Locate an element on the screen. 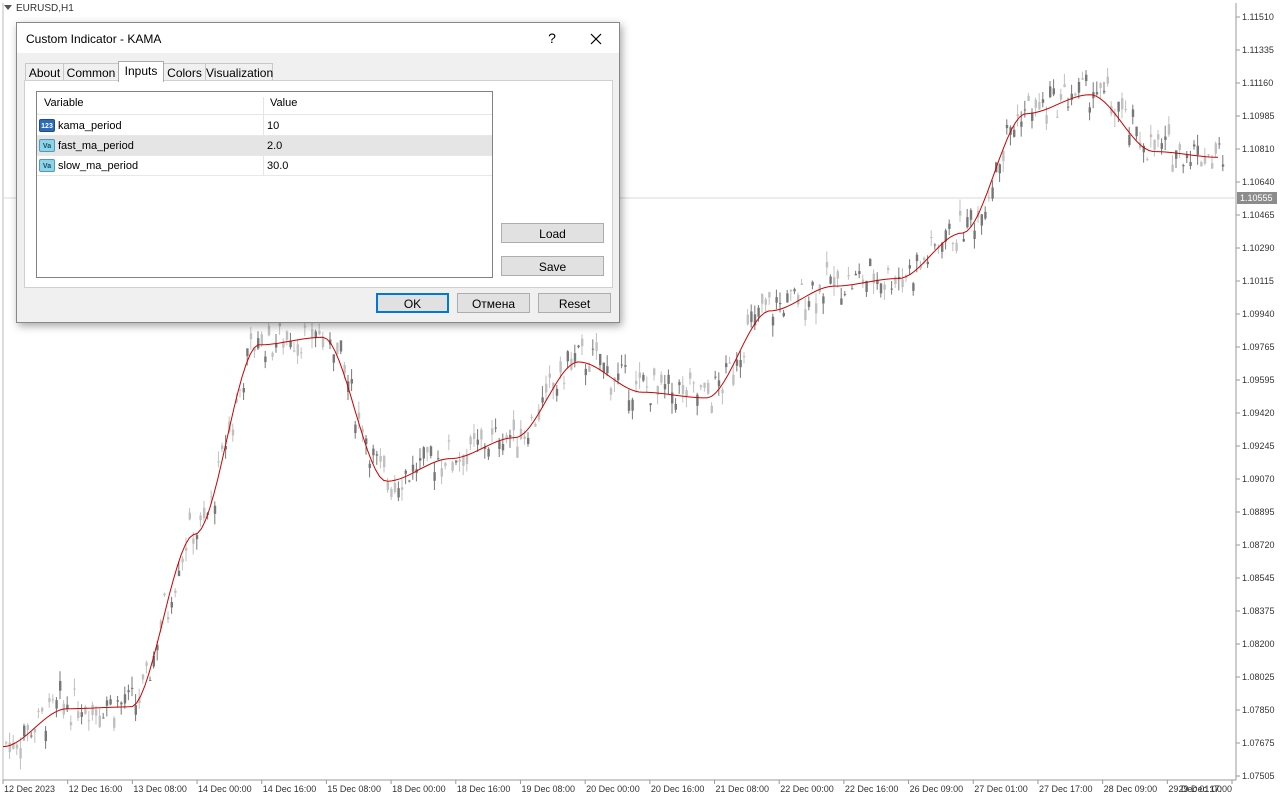 The image size is (1280, 800). dialog-titlebar: Custom Indicator - KAMA ? is located at coordinates (318, 38).